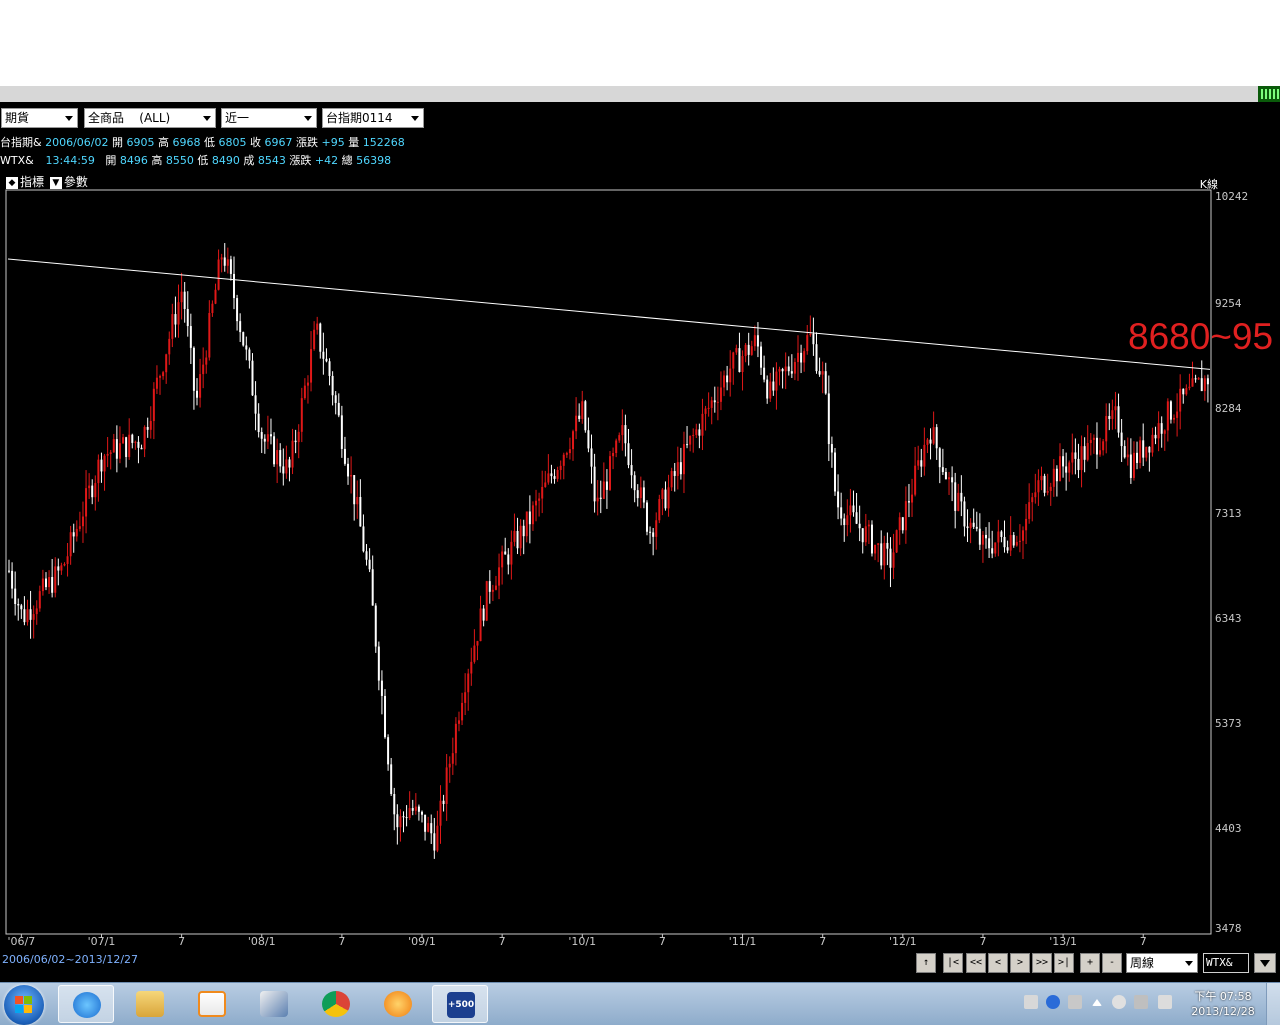 The image size is (1280, 1025). What do you see at coordinates (743, 941) in the screenshot?
I see `x-tick-label: '11/1` at bounding box center [743, 941].